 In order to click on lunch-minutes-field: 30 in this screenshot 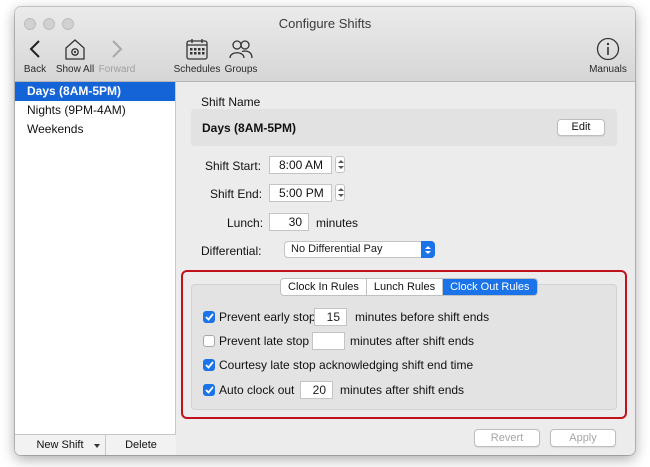, I will do `click(289, 222)`.